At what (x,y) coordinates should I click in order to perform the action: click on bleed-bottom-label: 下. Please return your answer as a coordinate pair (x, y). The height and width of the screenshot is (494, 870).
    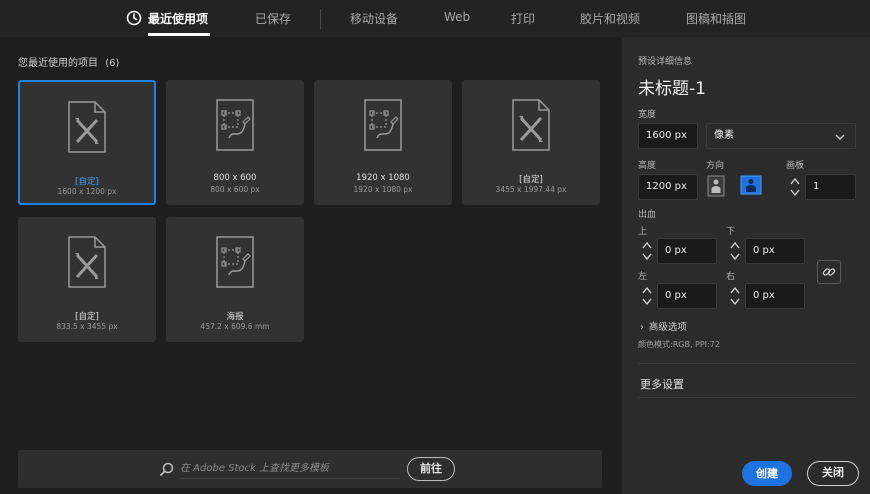
    Looking at the image, I should click on (731, 232).